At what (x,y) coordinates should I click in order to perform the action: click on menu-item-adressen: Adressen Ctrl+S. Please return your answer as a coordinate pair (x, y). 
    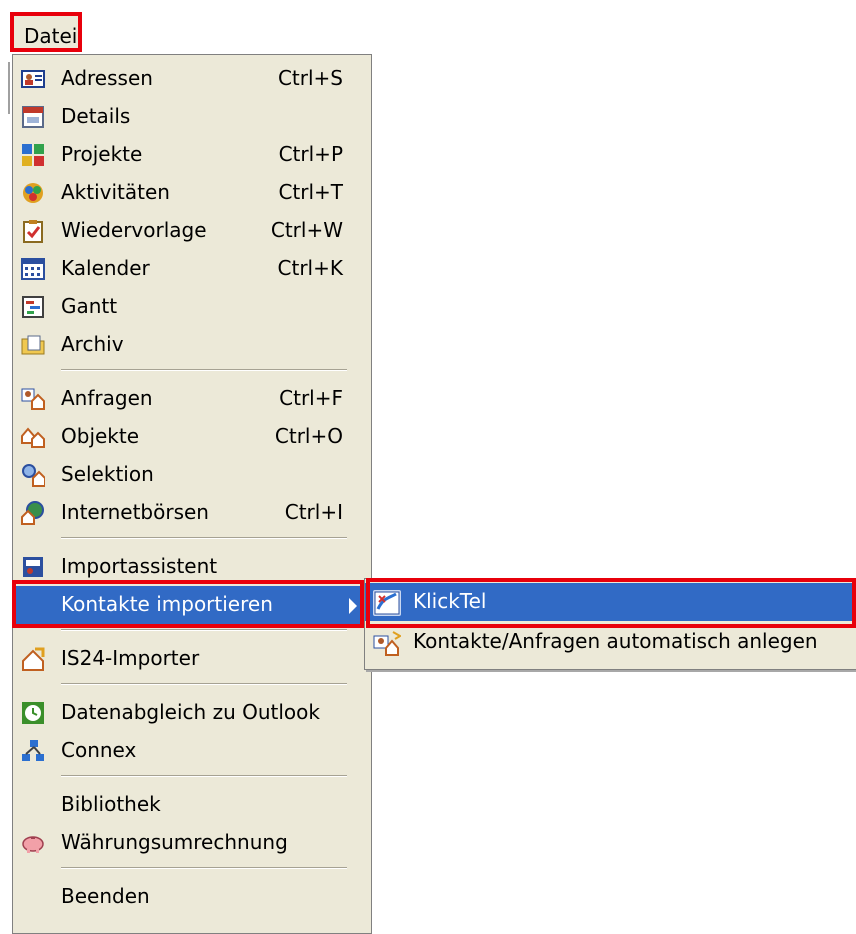
    Looking at the image, I should click on (192, 79).